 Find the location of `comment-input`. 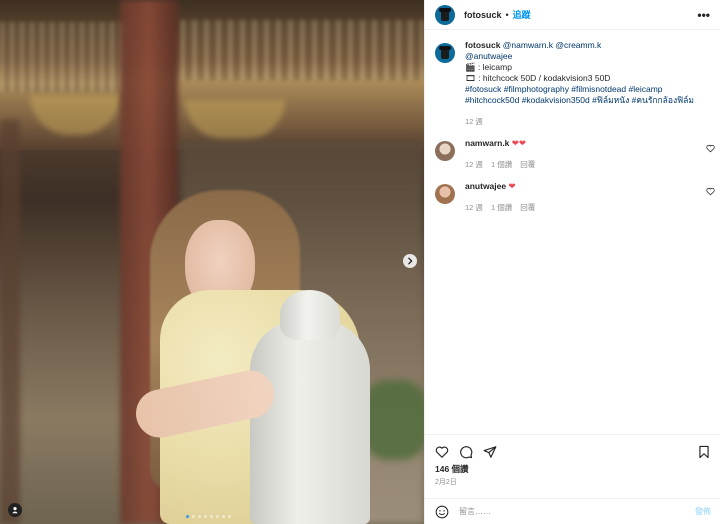

comment-input is located at coordinates (577, 511).